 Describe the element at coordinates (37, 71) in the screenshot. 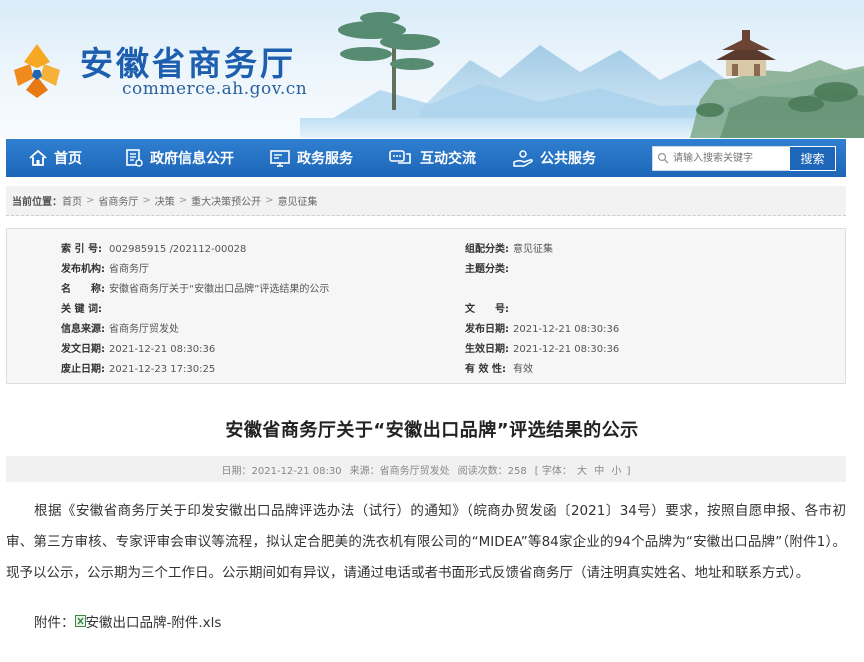

I see `site-logo-icon` at that location.